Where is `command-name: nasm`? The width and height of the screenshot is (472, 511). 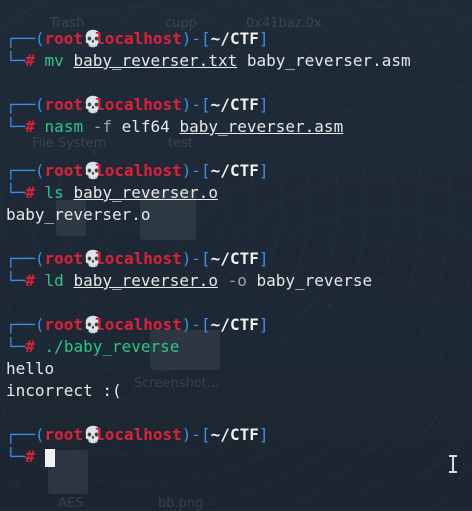
command-name: nasm is located at coordinates (64, 126).